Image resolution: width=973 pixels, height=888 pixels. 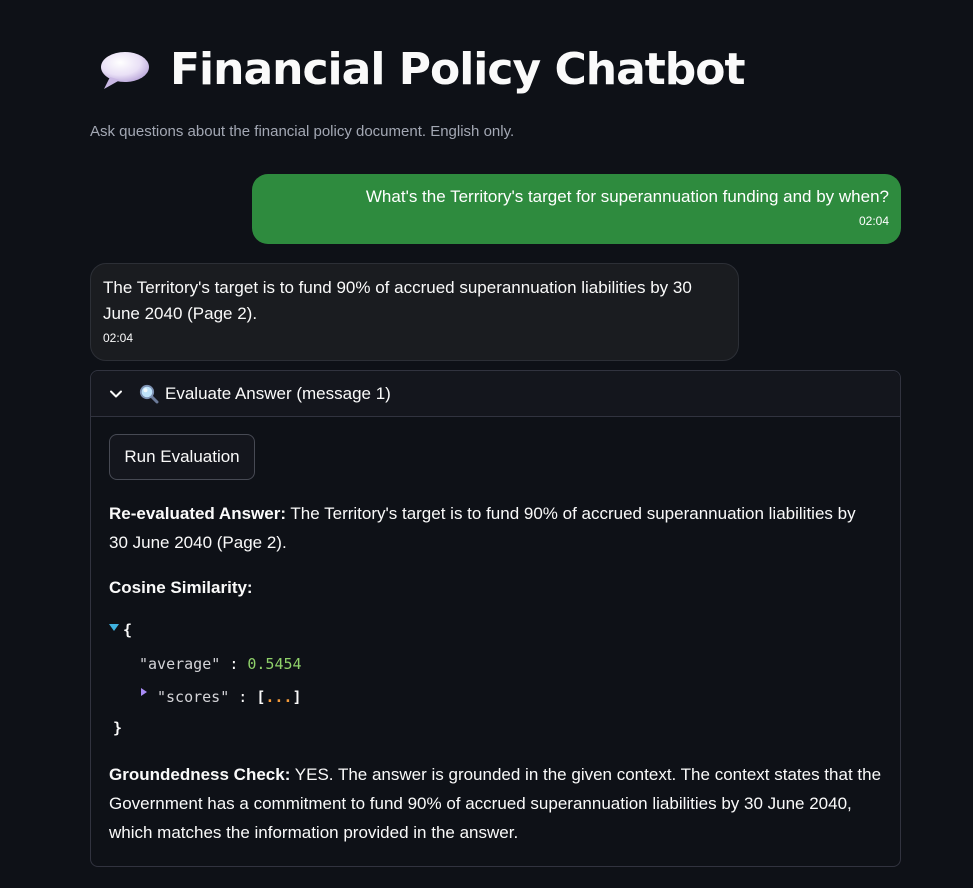 I want to click on evaluate-expander-header: Evaluate Answer (message 1), so click(x=495, y=394).